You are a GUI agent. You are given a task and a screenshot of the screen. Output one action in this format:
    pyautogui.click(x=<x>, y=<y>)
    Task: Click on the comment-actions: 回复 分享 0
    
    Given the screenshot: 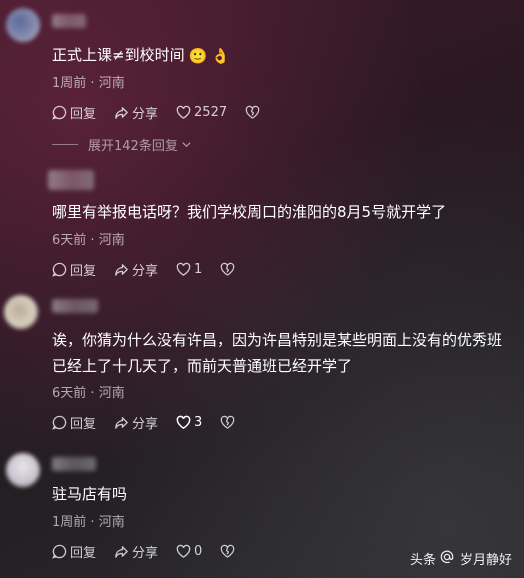 What is the action you would take?
    pyautogui.click(x=143, y=551)
    